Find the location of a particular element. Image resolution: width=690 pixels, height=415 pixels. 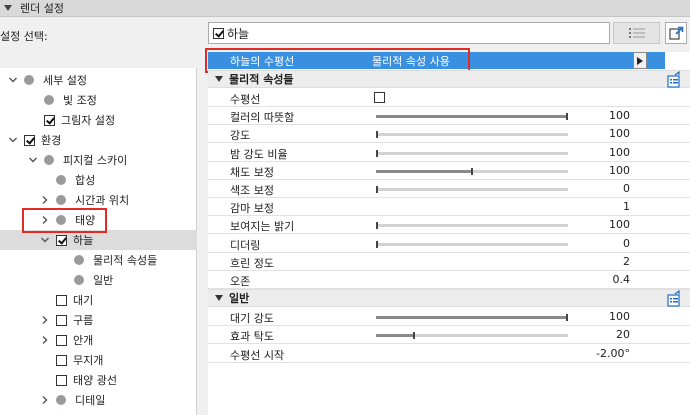

property-row: 감마 보정 1 is located at coordinates (449, 207).